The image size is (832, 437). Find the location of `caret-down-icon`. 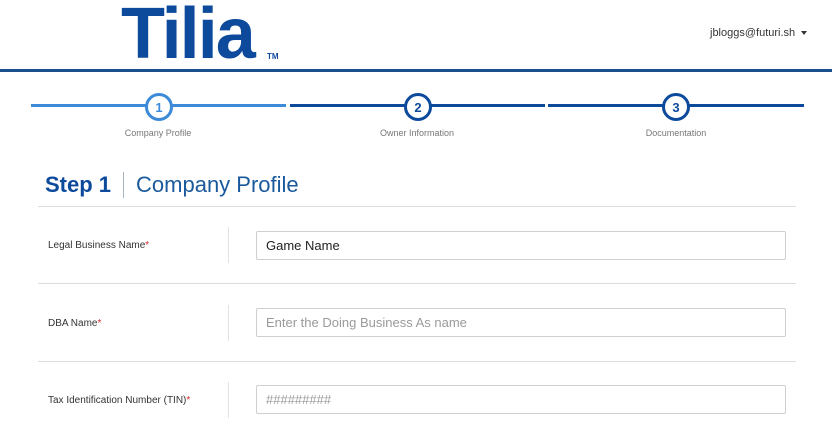

caret-down-icon is located at coordinates (804, 33).